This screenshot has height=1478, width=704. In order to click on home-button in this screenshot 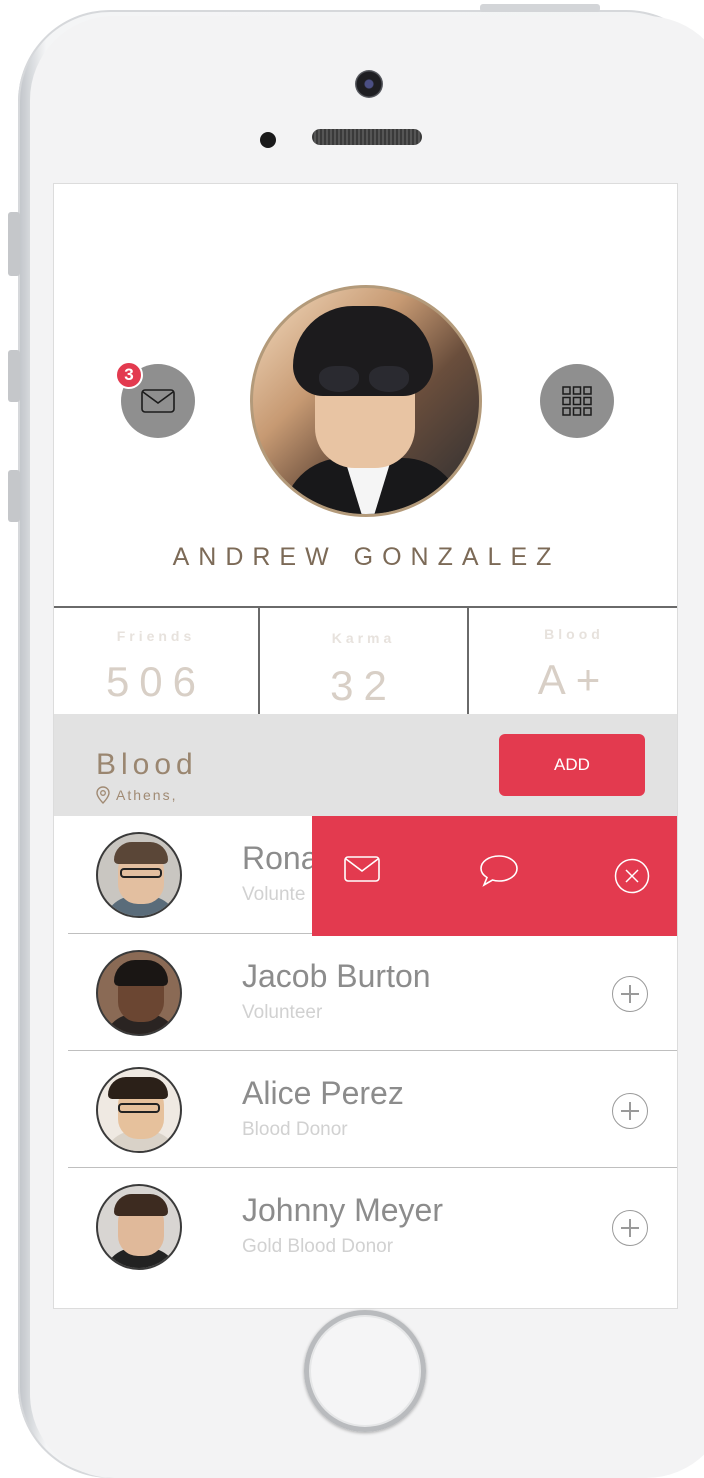, I will do `click(365, 1371)`.